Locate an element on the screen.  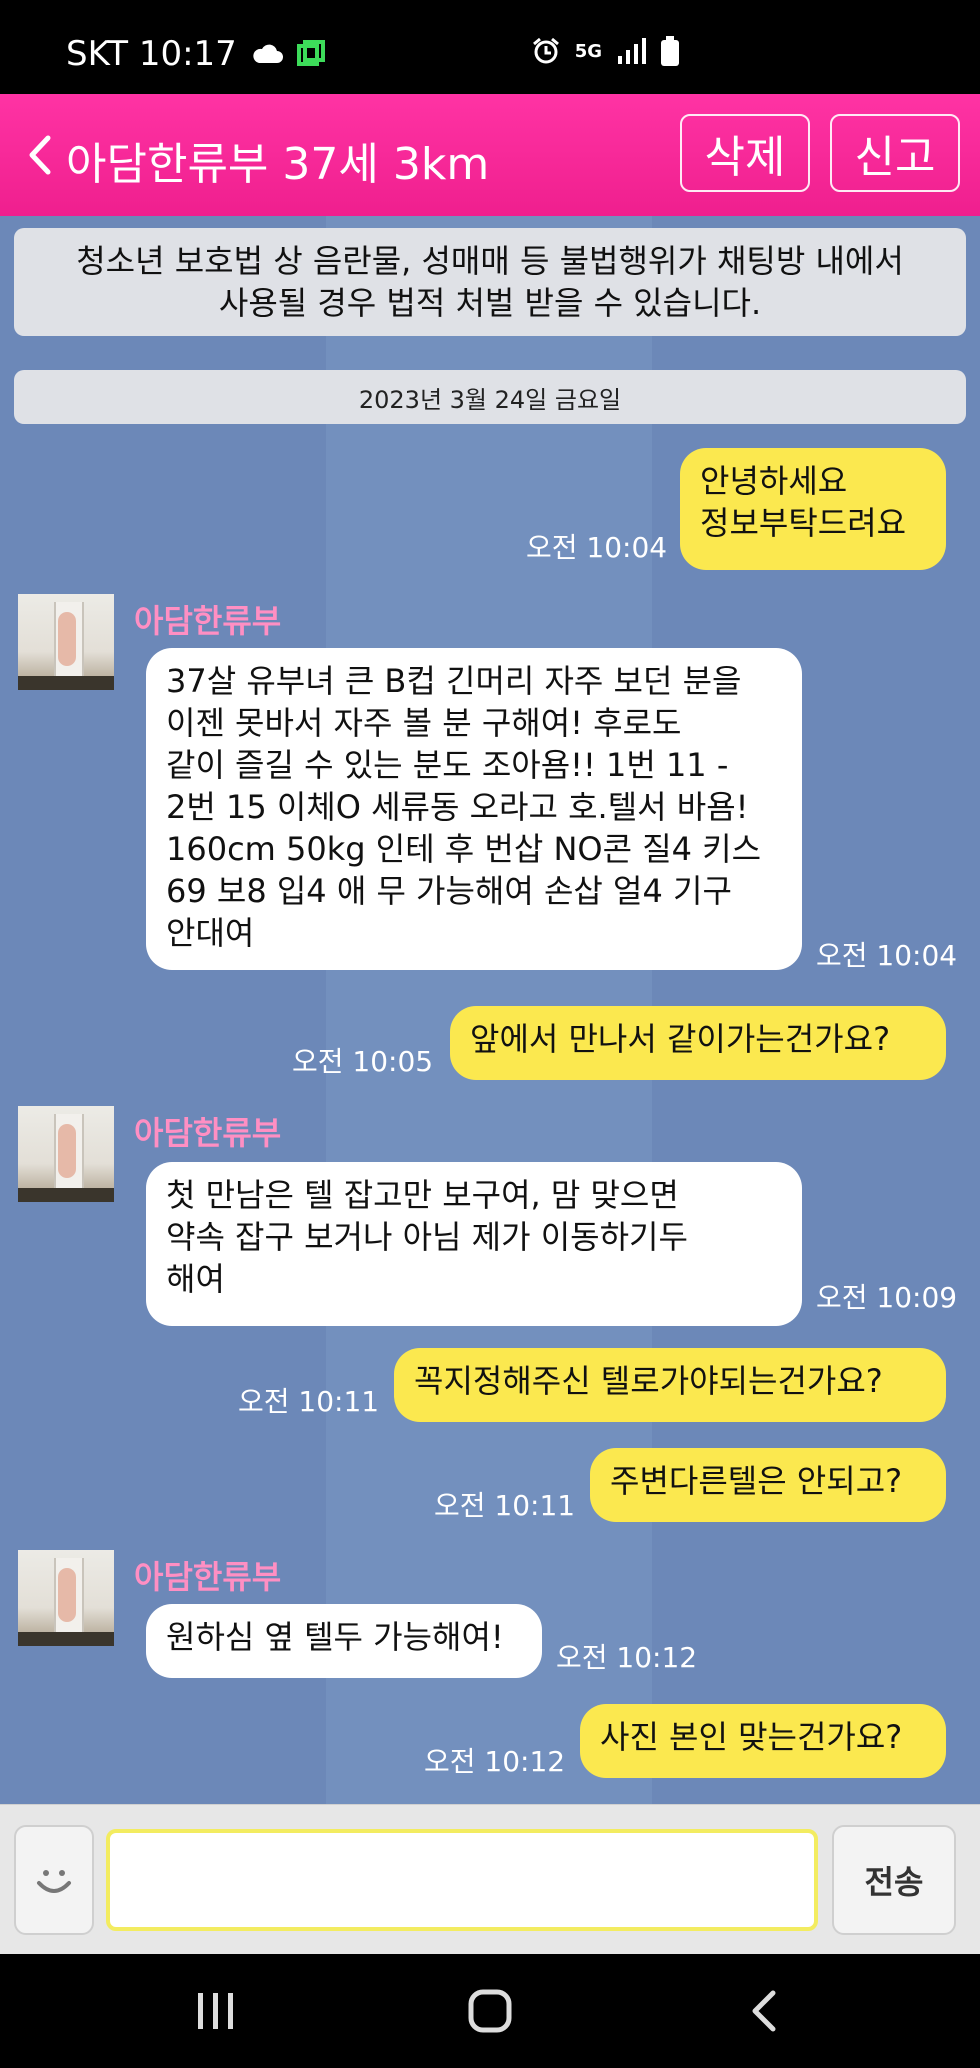
my-message-bubble: 주변다른텔은 안되고? is located at coordinates (768, 1485).